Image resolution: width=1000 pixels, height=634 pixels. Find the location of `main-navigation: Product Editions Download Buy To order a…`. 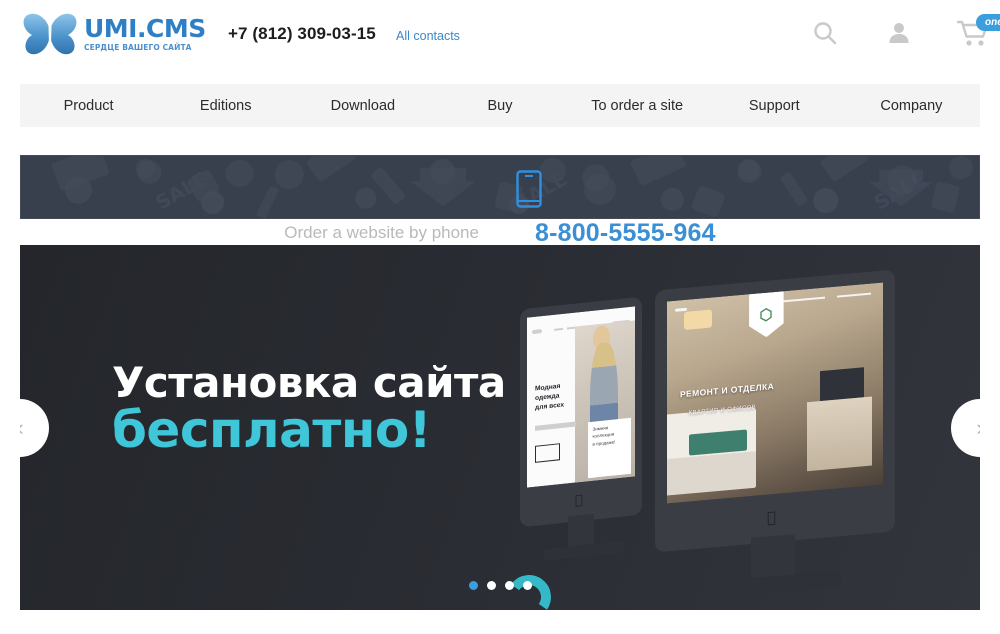

main-navigation: Product Editions Download Buy To order a… is located at coordinates (500, 105).